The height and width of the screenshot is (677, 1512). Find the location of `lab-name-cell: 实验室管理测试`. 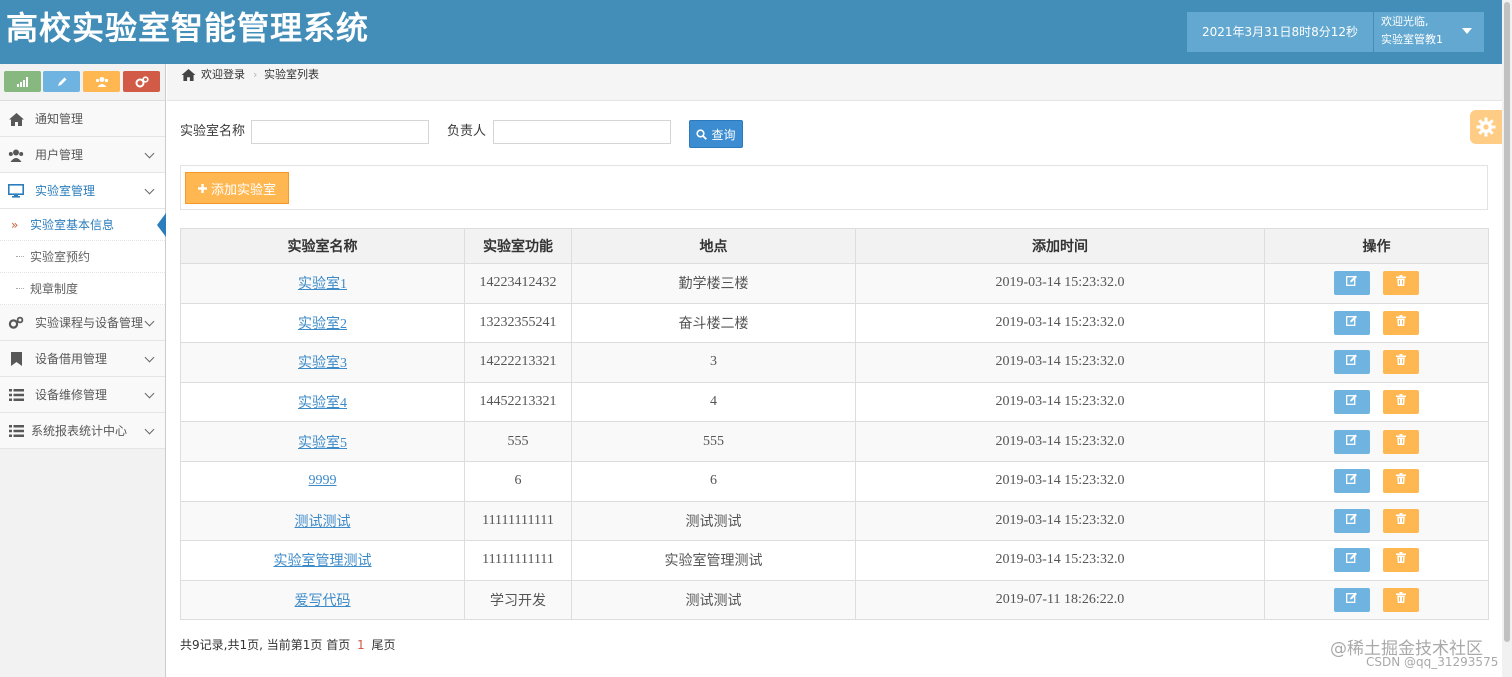

lab-name-cell: 实验室管理测试 is located at coordinates (322, 560).